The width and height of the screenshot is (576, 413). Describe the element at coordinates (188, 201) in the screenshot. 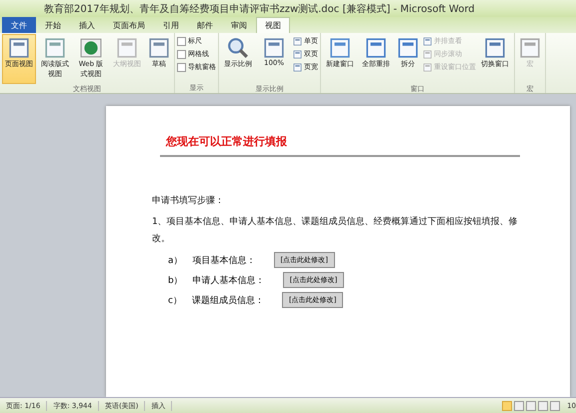

I see `paragraph: 申请书填写步骤：` at that location.